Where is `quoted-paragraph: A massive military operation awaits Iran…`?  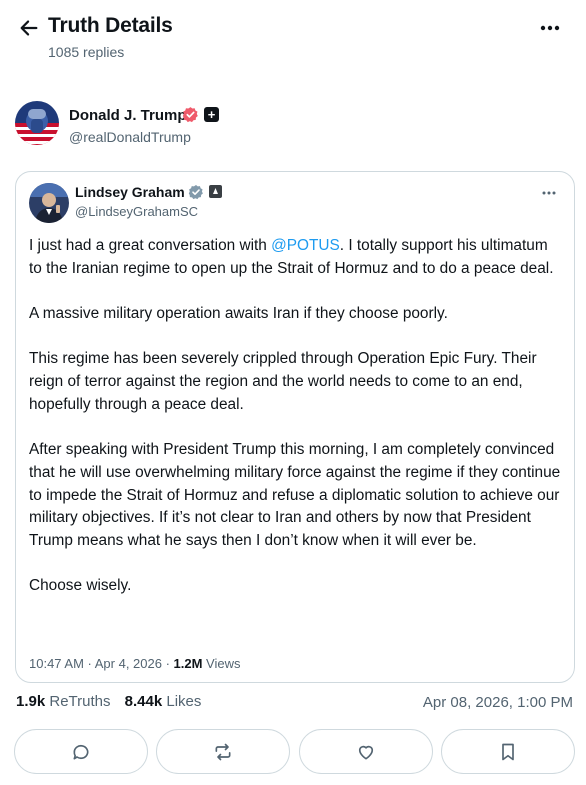
quoted-paragraph: A massive military operation awaits Iran… is located at coordinates (238, 314).